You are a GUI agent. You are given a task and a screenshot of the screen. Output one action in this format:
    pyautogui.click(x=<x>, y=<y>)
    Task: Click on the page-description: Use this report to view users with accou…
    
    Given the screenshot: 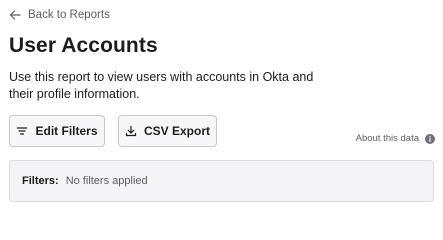 What is the action you would take?
    pyautogui.click(x=161, y=85)
    